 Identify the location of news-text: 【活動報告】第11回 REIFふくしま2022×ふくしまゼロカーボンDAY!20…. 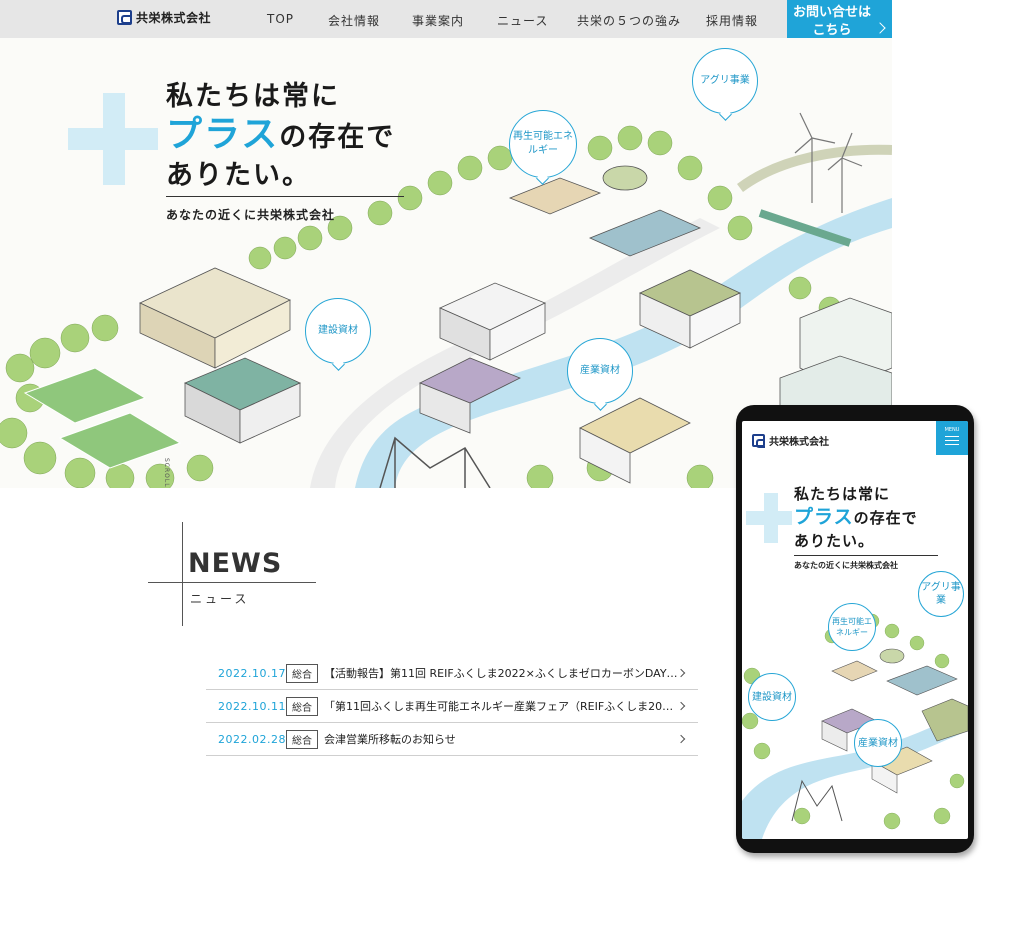
(501, 673).